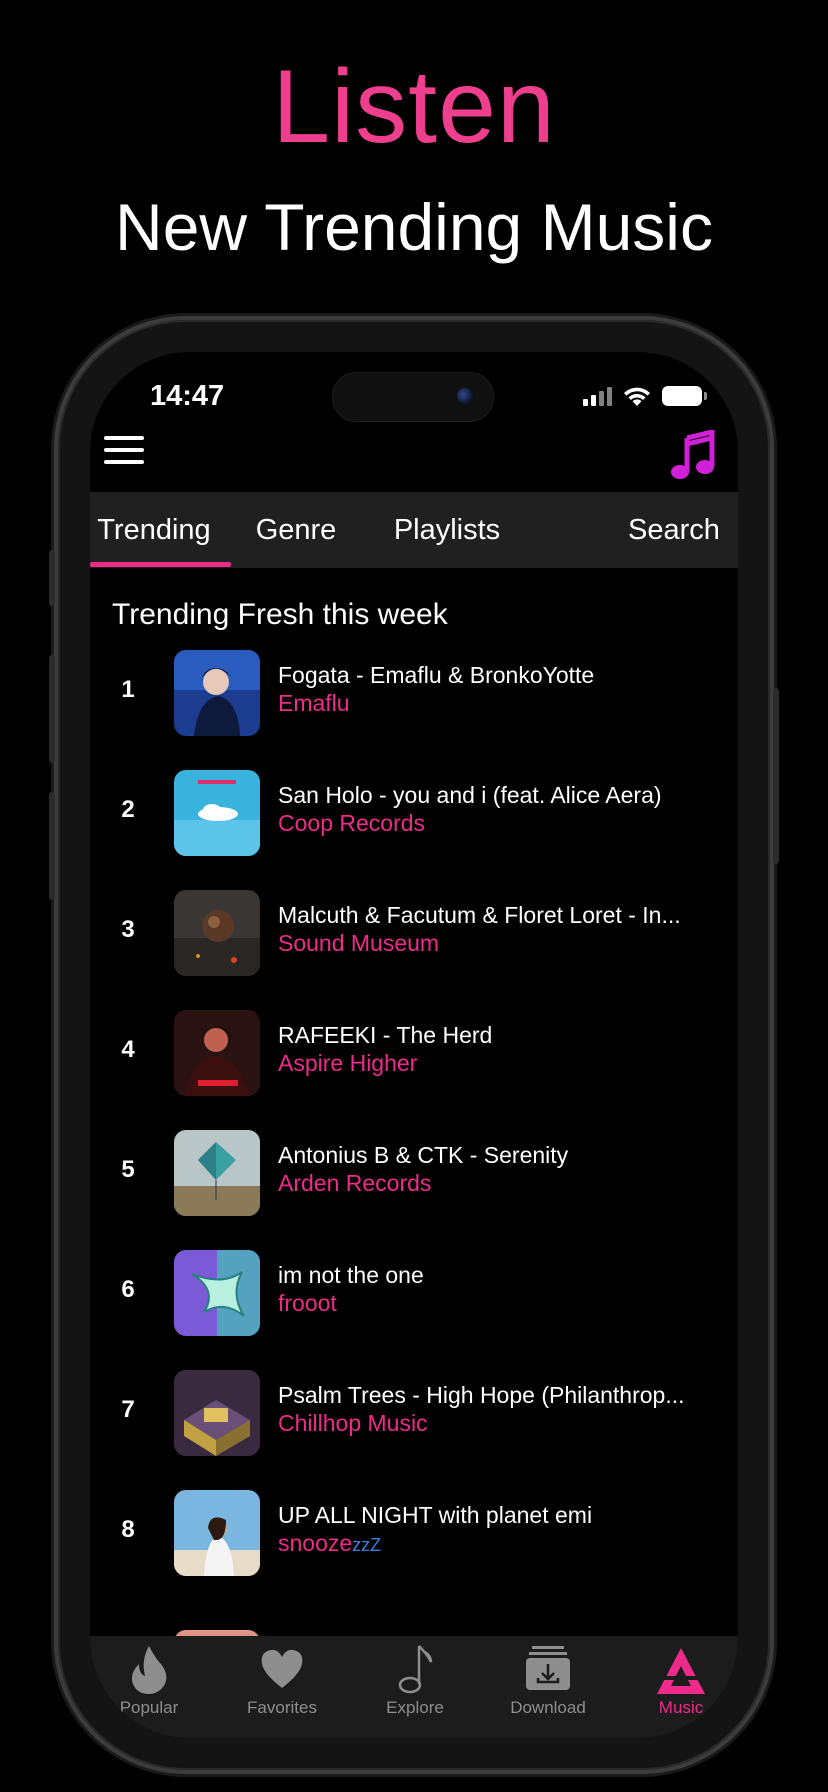  Describe the element at coordinates (597, 396) in the screenshot. I see `cellular-signal-icon` at that location.